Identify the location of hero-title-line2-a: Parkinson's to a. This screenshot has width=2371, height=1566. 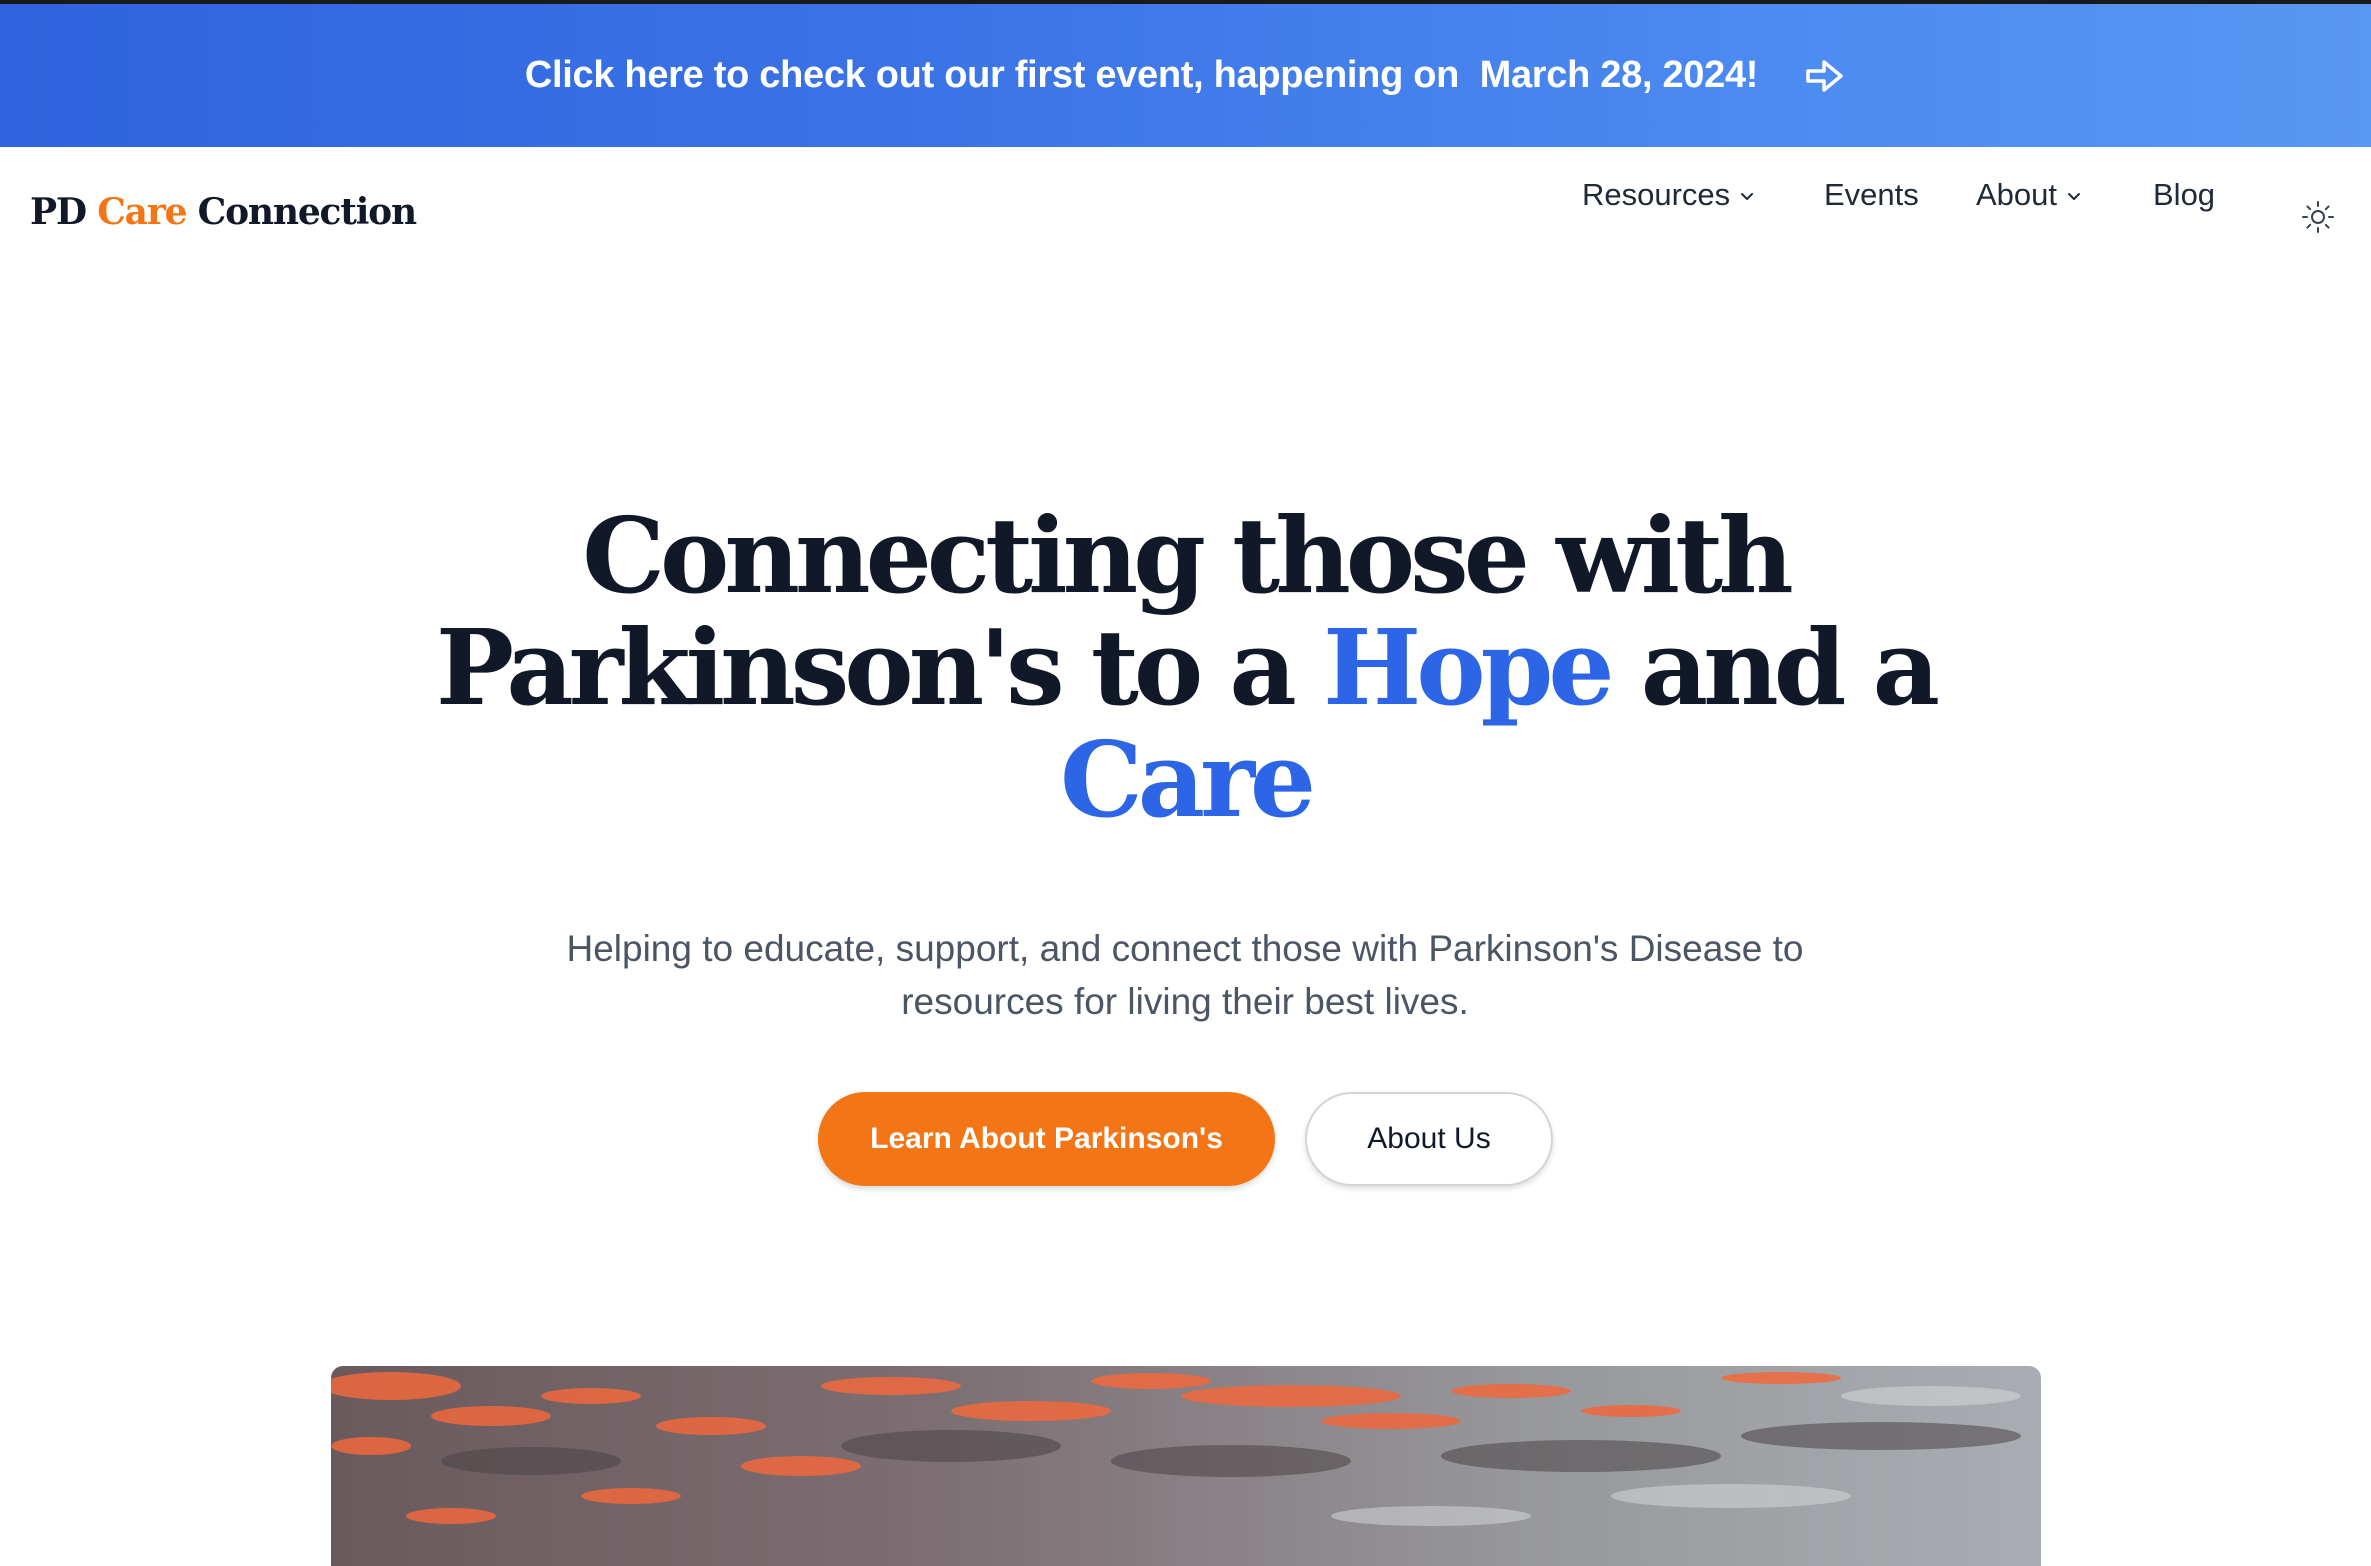
(879, 667).